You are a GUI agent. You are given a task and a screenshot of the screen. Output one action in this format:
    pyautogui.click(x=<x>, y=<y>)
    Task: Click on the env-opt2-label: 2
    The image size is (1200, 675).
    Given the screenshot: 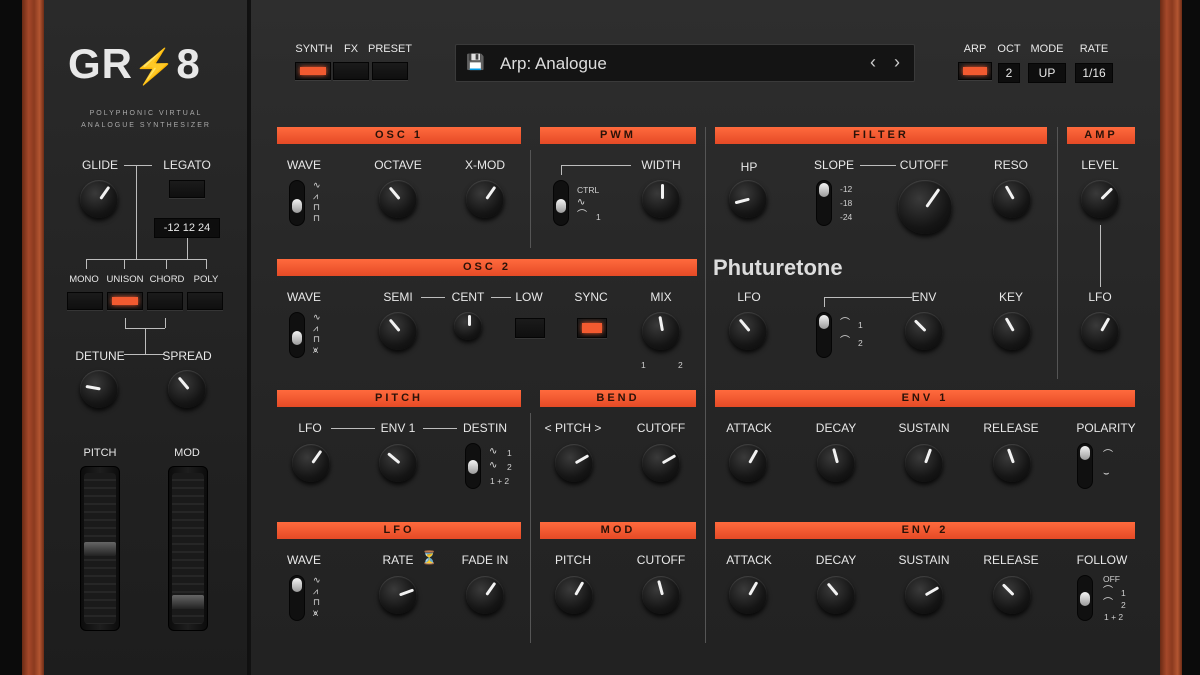 What is the action you would take?
    pyautogui.click(x=860, y=343)
    